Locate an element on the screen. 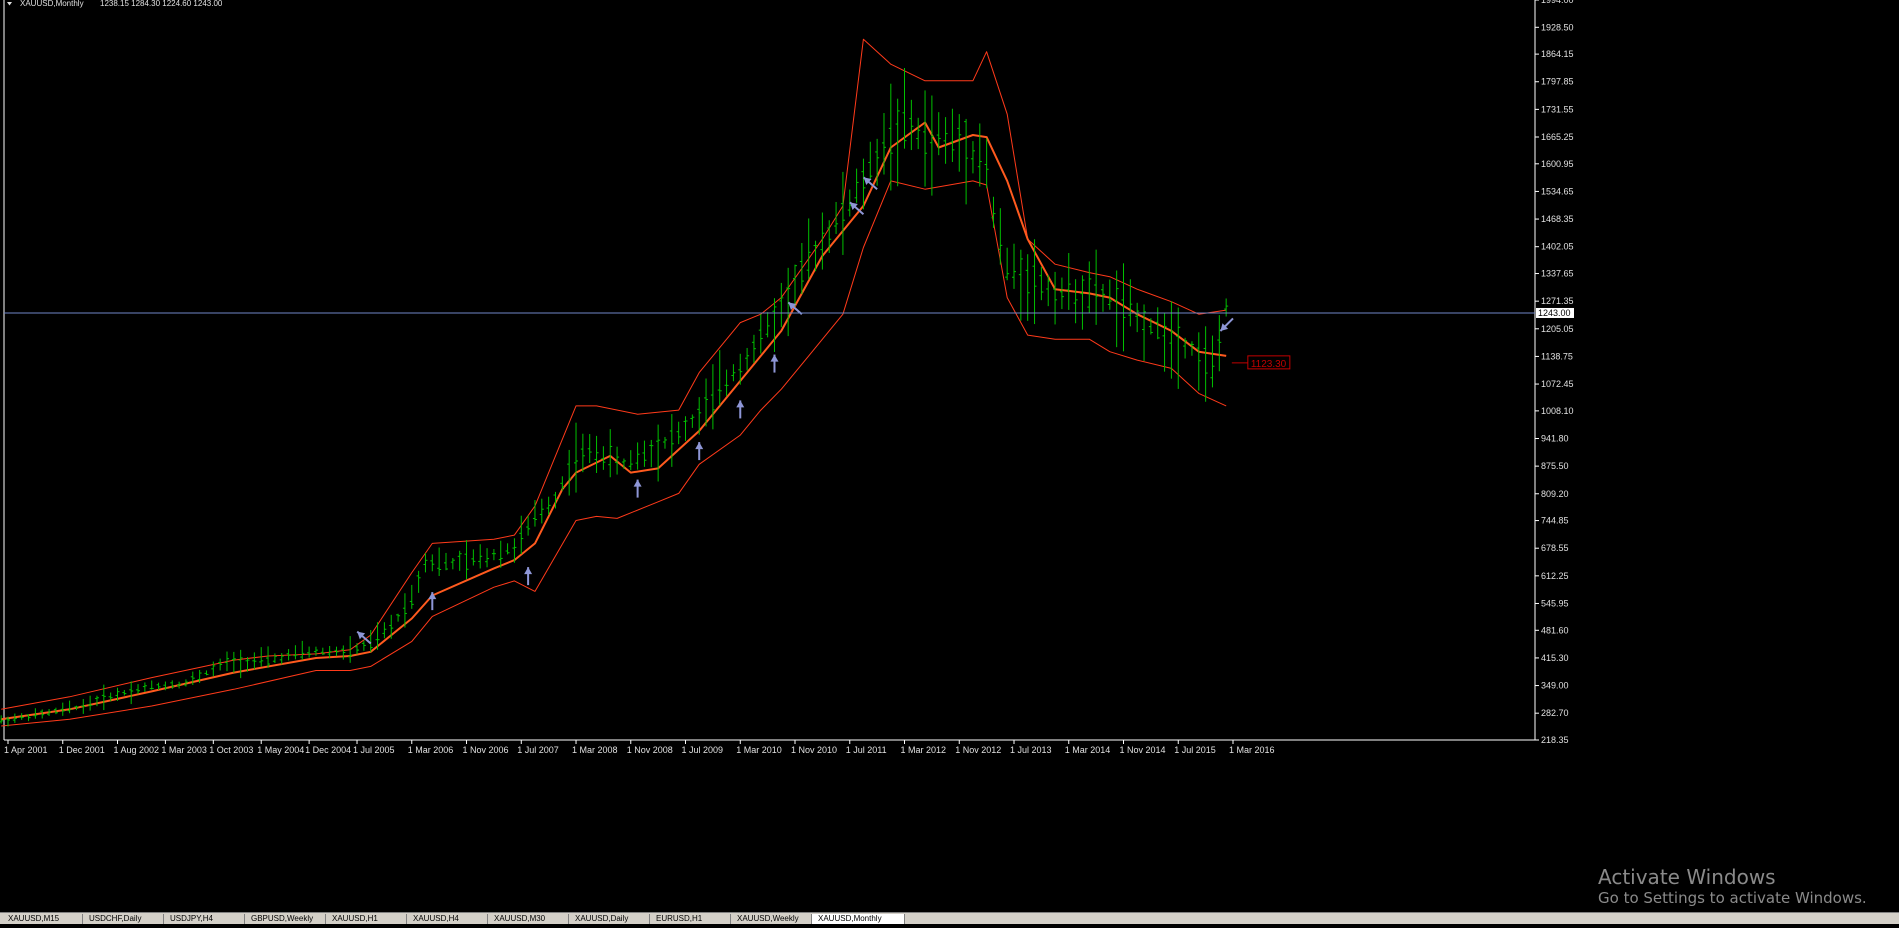  watermark-subtitle: Go to Settings to activate Windows. is located at coordinates (1732, 898).